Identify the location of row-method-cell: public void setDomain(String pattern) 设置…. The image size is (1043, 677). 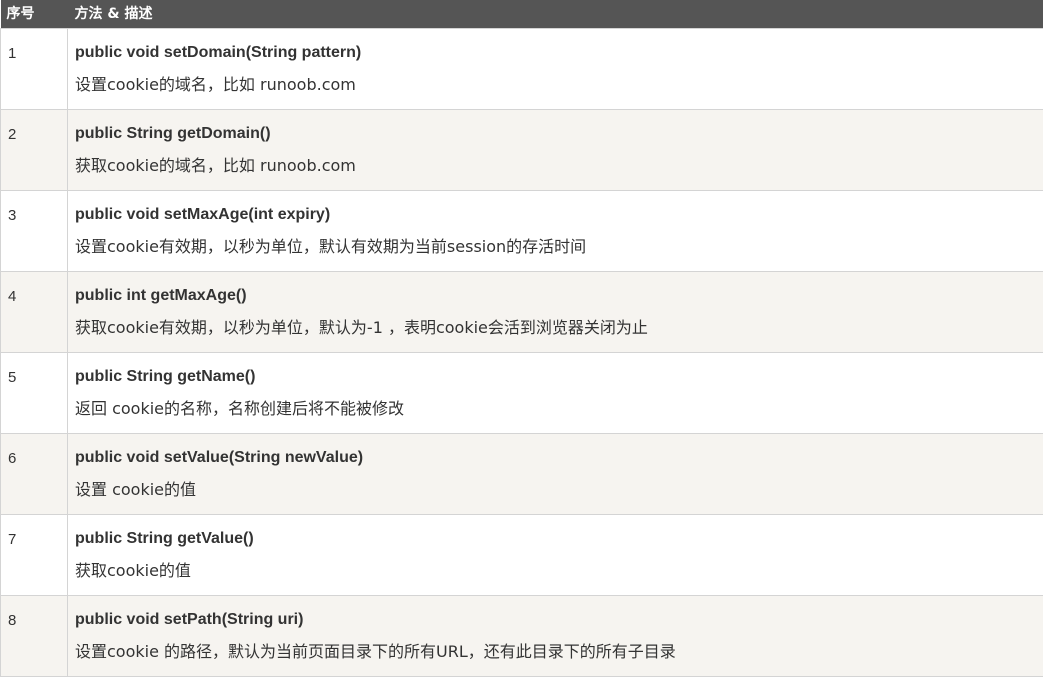
(555, 69).